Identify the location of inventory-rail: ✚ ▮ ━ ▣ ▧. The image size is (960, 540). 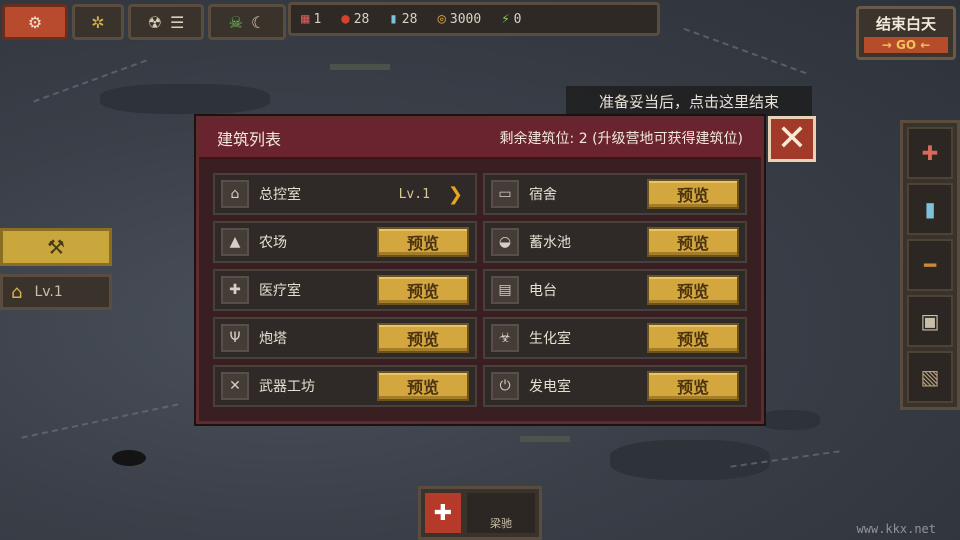
(930, 265).